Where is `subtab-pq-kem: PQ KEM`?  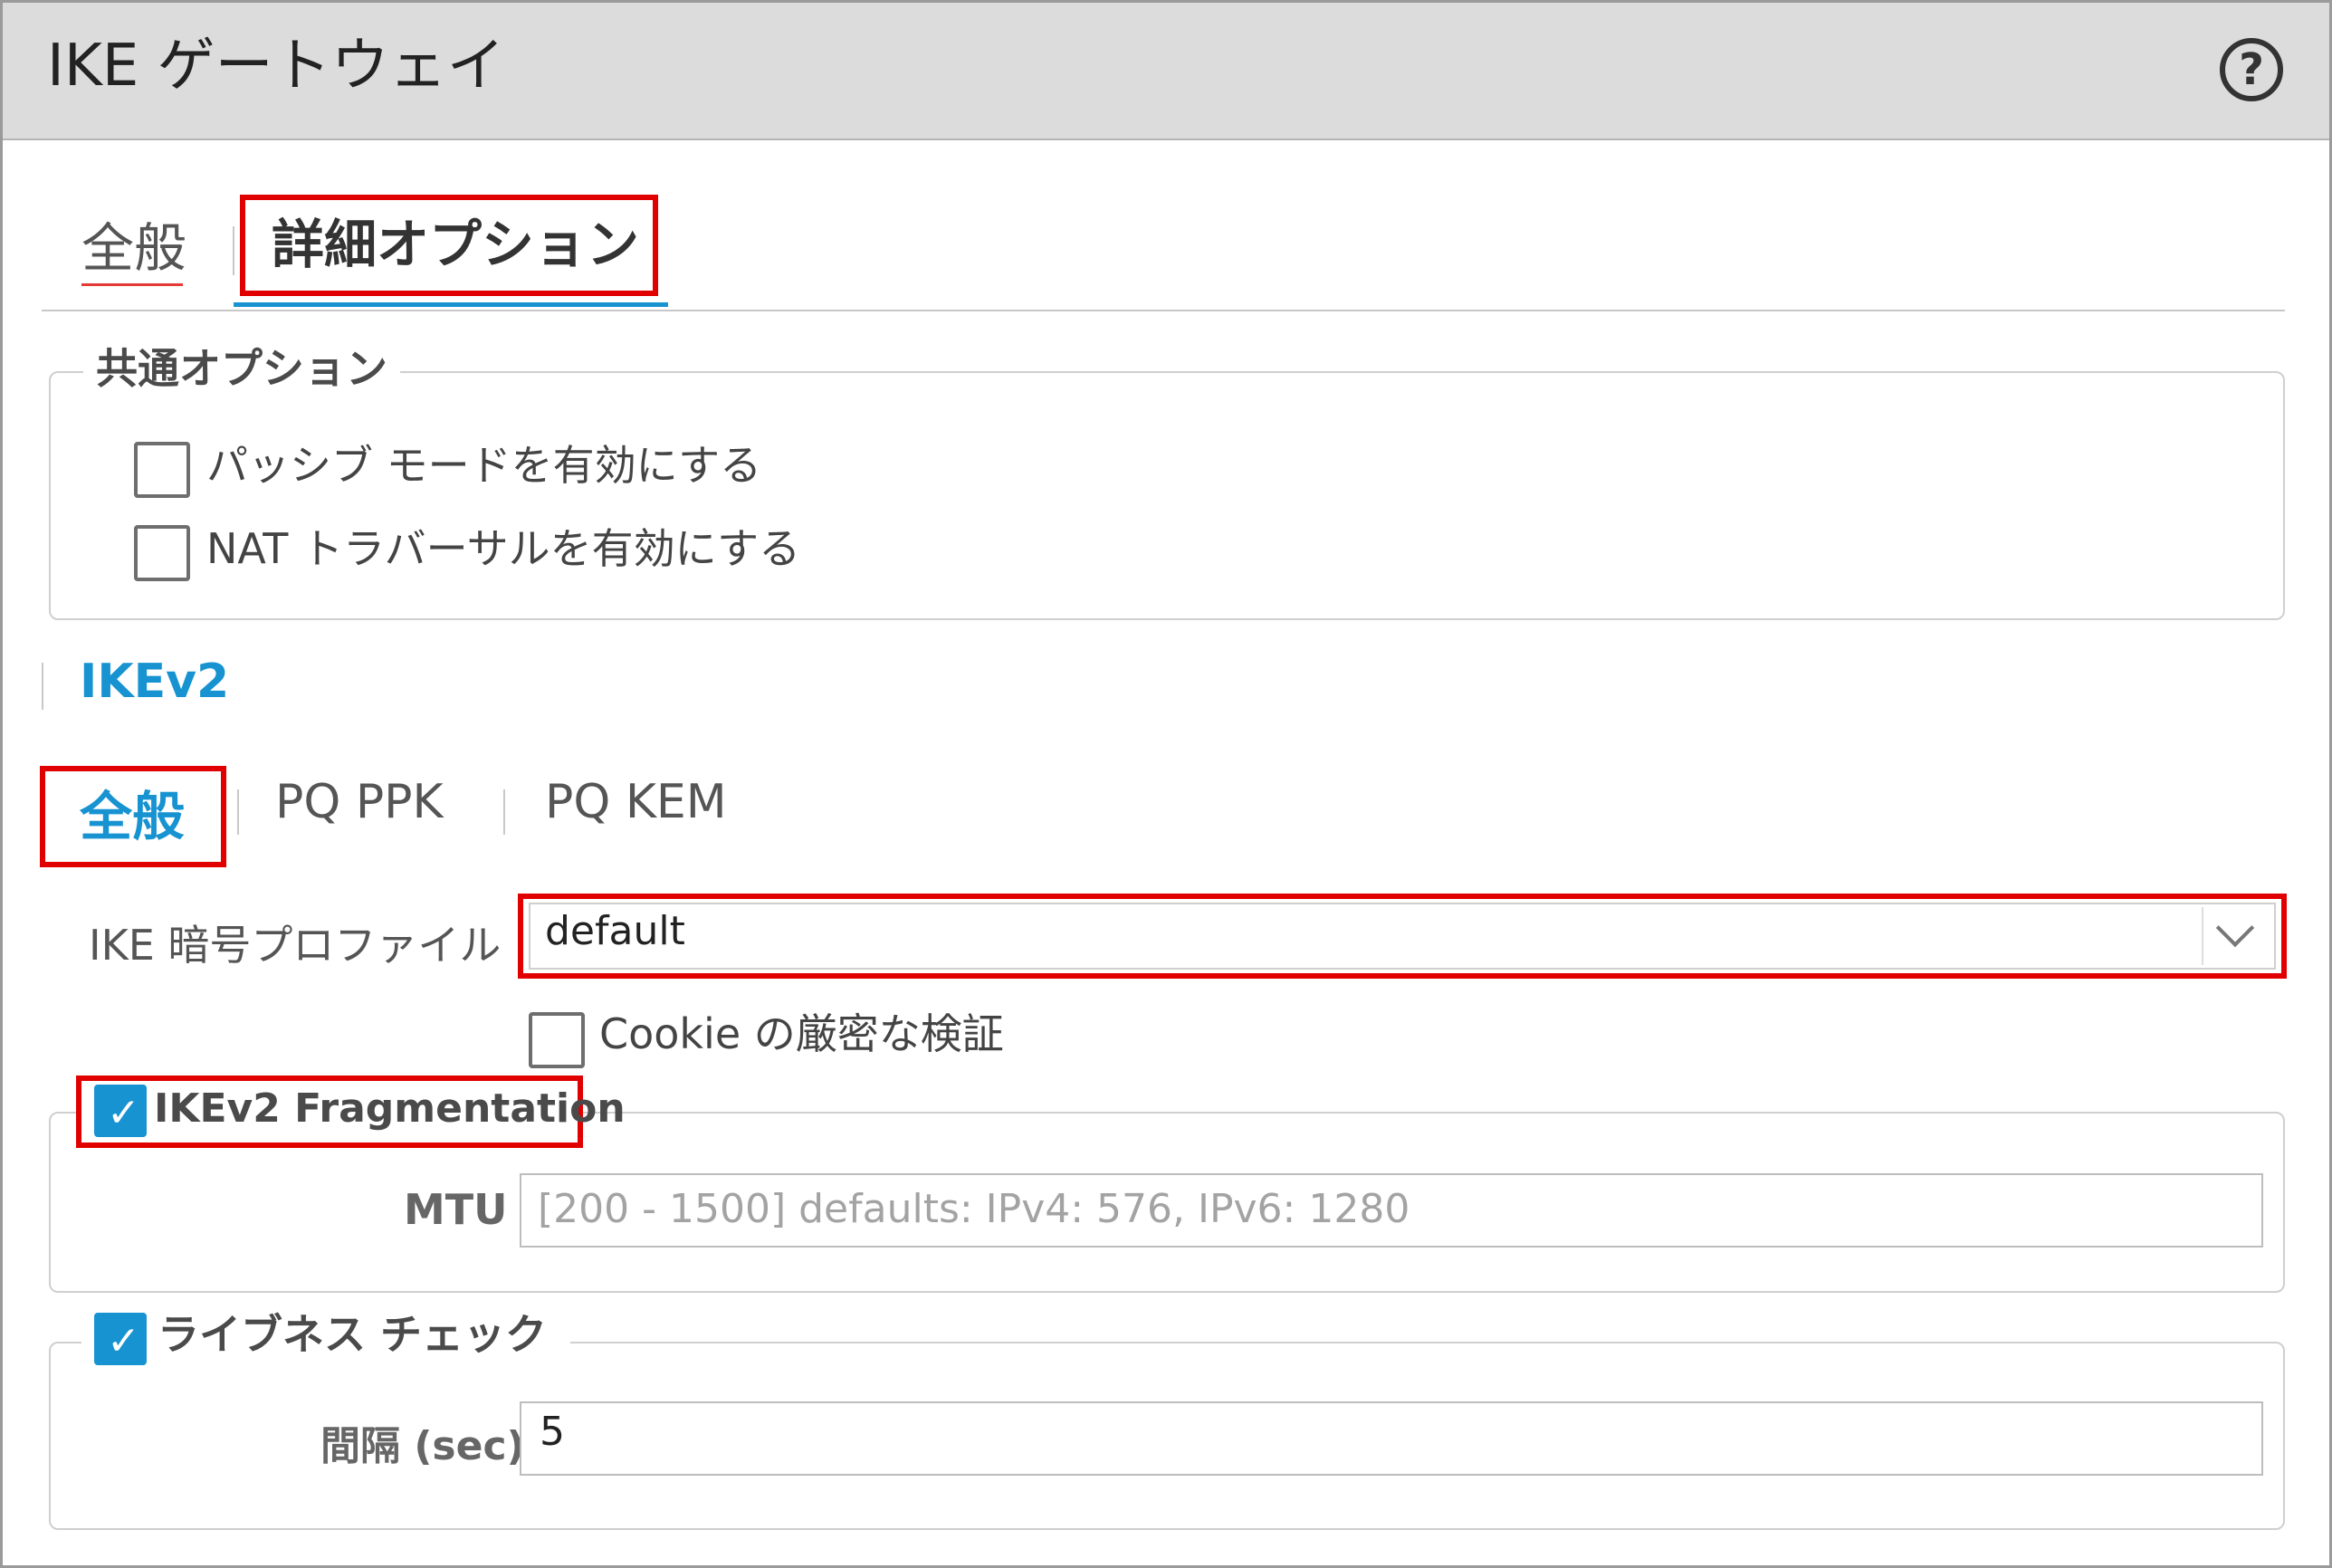 subtab-pq-kem: PQ KEM is located at coordinates (636, 802).